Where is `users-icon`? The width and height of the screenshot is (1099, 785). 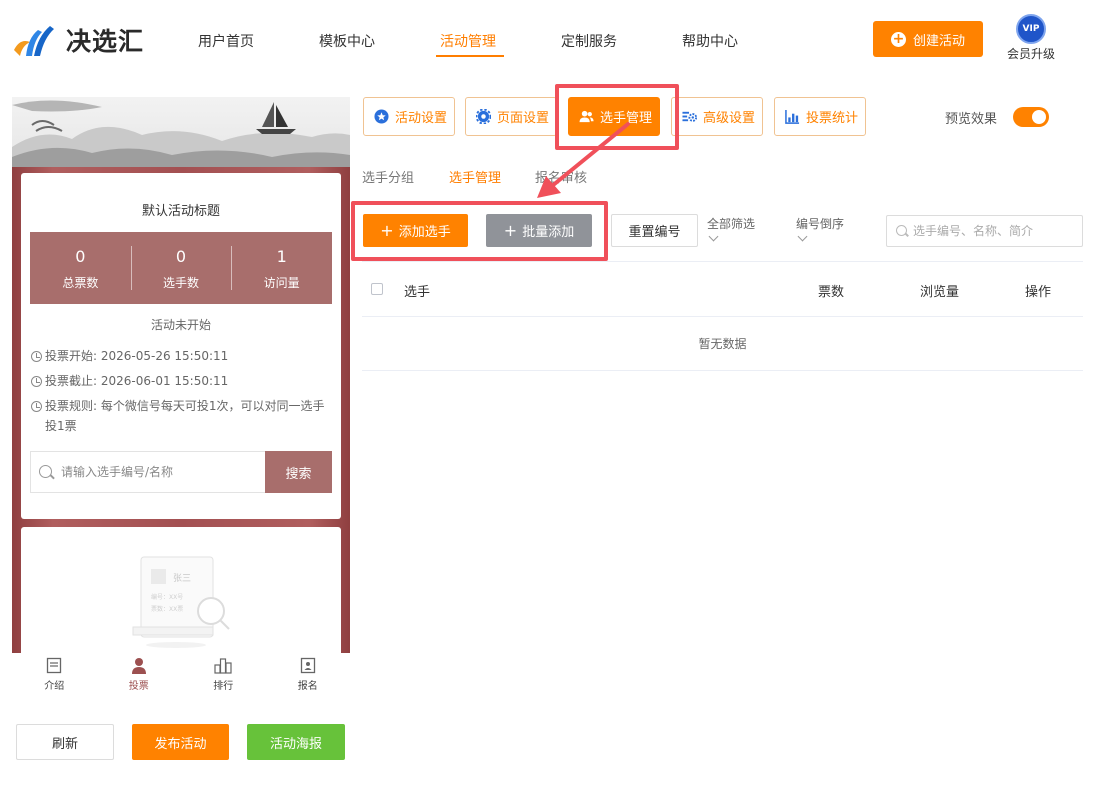 users-icon is located at coordinates (586, 116).